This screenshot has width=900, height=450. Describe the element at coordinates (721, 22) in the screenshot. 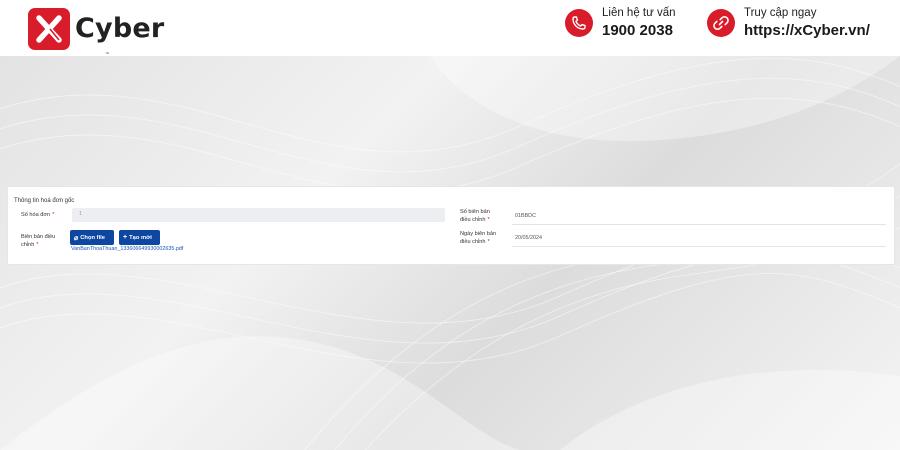

I see `link-icon` at that location.